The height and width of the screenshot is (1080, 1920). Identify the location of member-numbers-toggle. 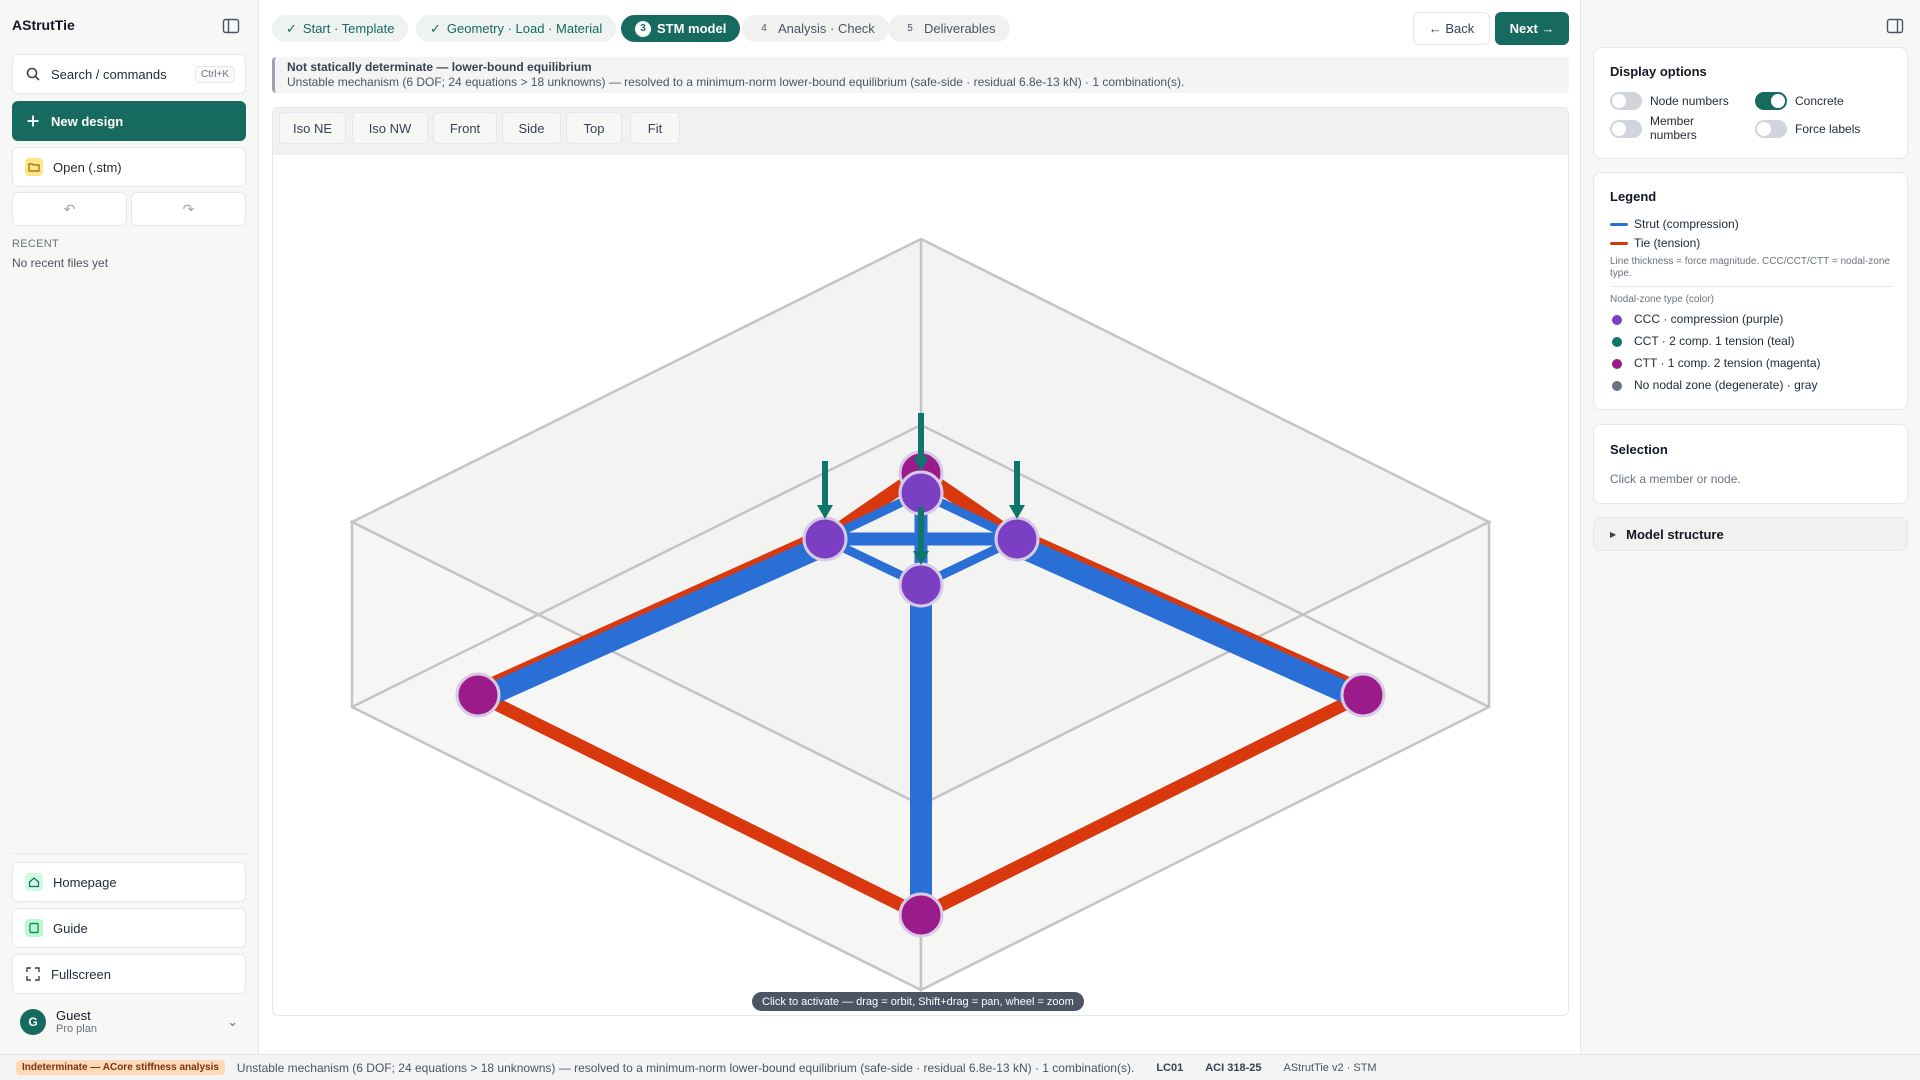
(1626, 129).